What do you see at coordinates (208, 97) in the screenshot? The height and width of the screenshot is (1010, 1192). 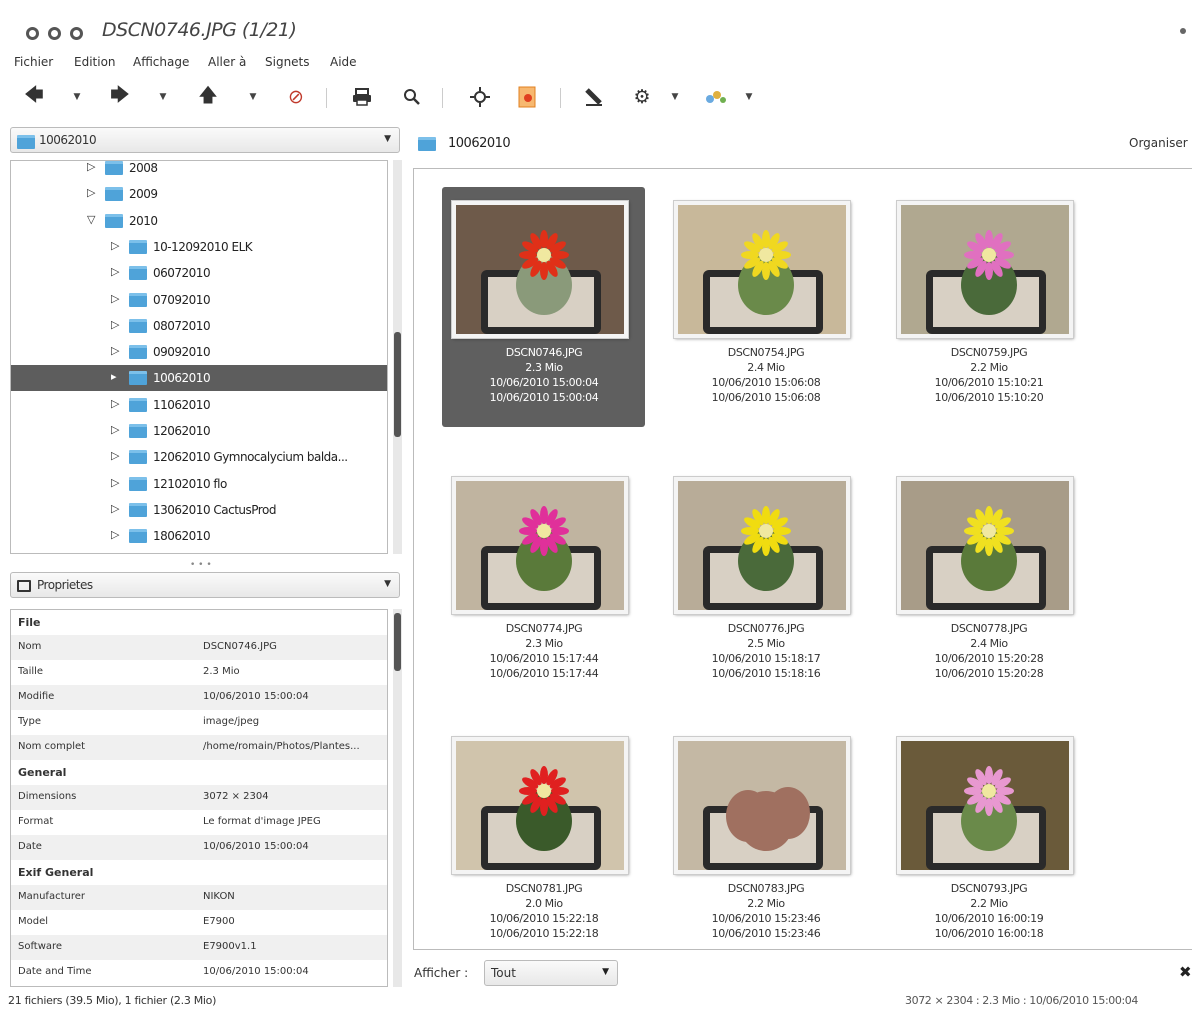 I see `up-arrow-icon: 🡅` at bounding box center [208, 97].